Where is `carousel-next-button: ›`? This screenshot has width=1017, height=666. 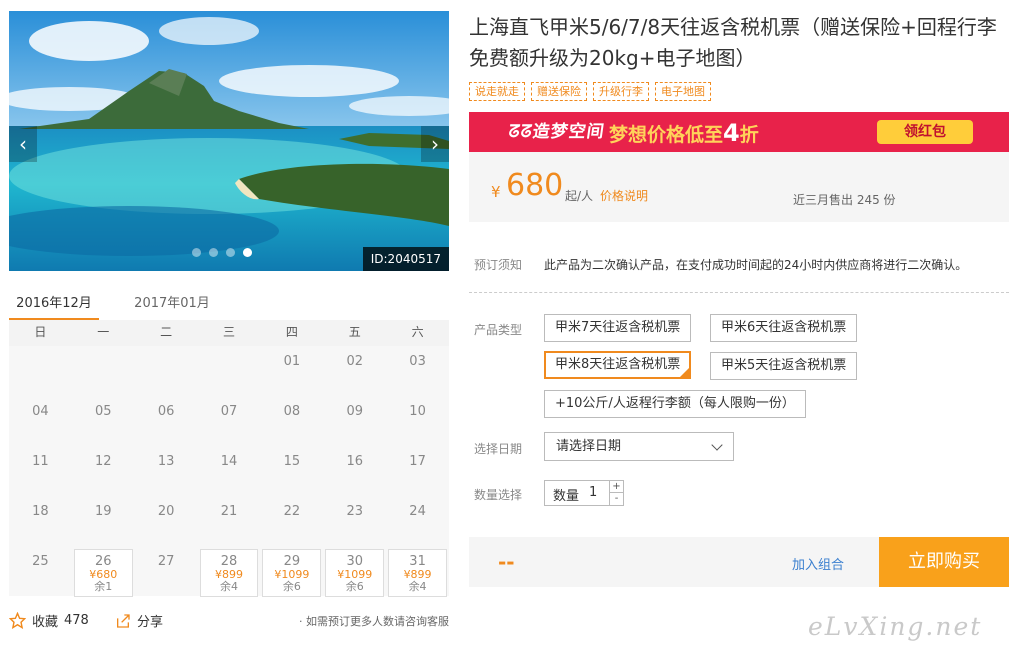 carousel-next-button: › is located at coordinates (435, 144).